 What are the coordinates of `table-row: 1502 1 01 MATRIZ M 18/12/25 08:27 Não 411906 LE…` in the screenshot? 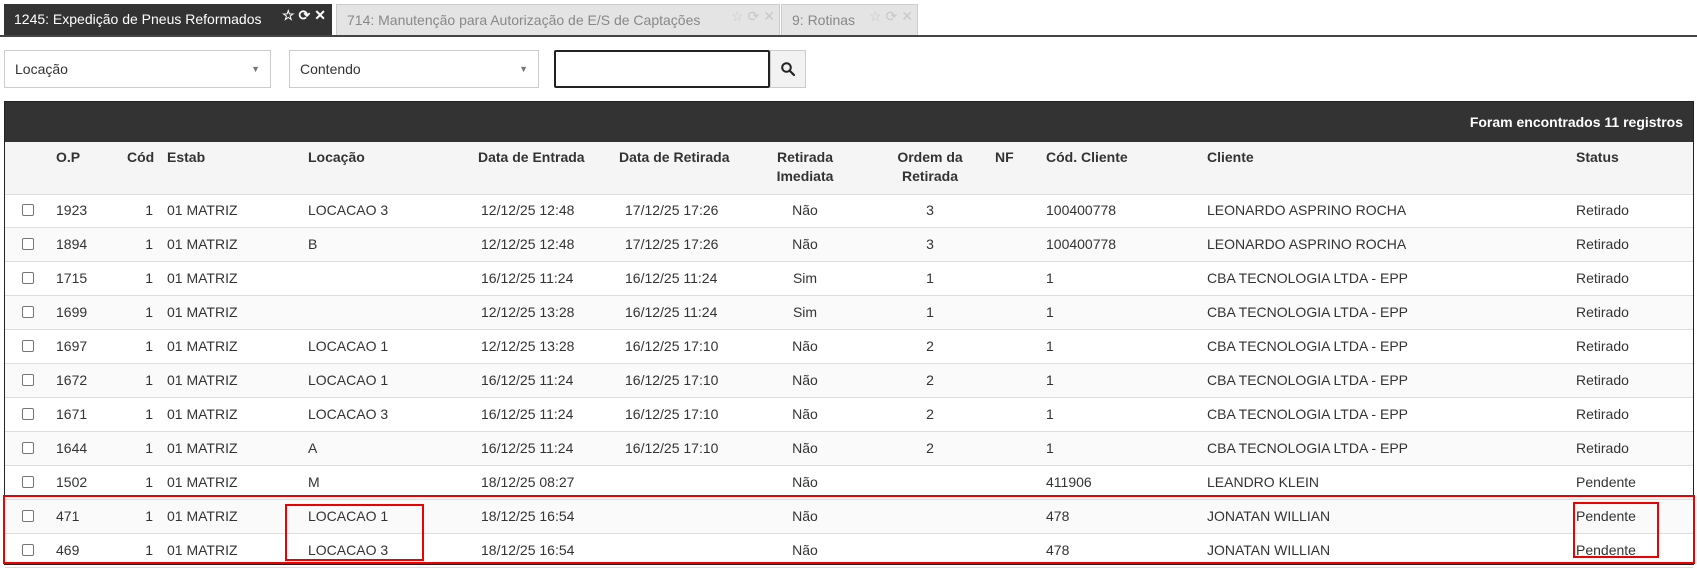 It's located at (849, 483).